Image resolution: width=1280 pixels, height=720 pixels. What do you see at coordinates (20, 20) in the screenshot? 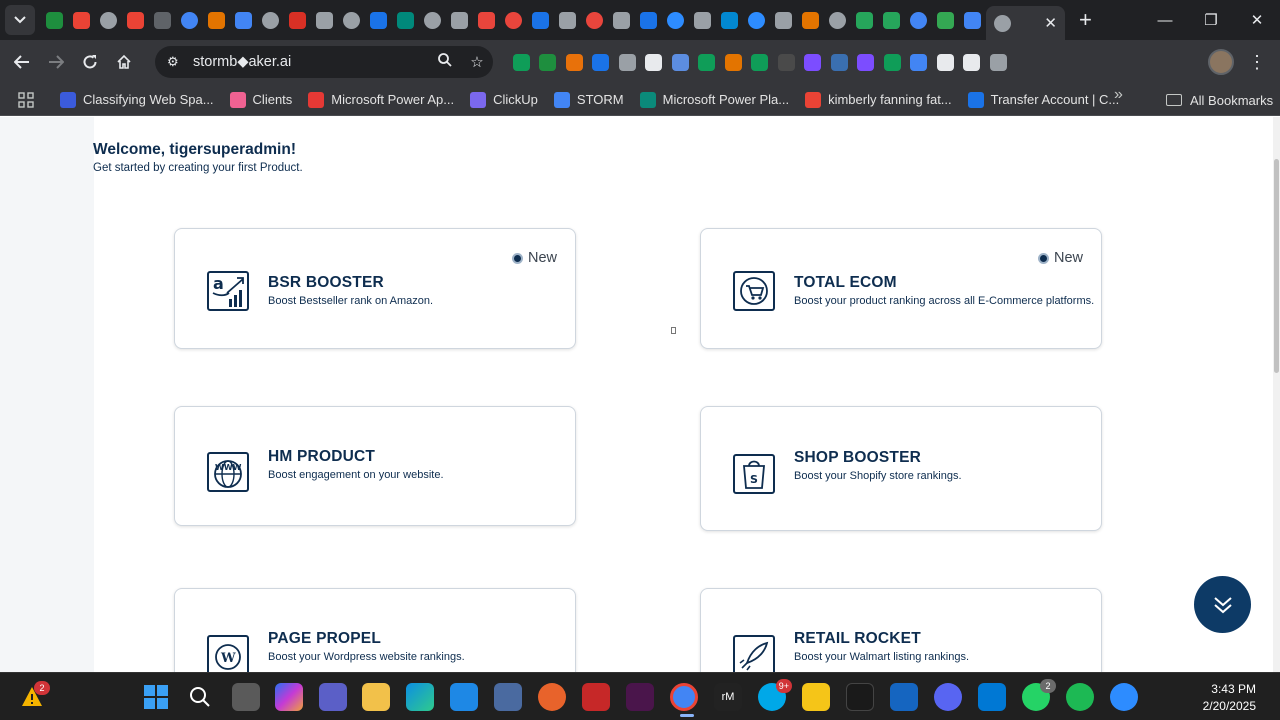
I see `tab-search-button` at bounding box center [20, 20].